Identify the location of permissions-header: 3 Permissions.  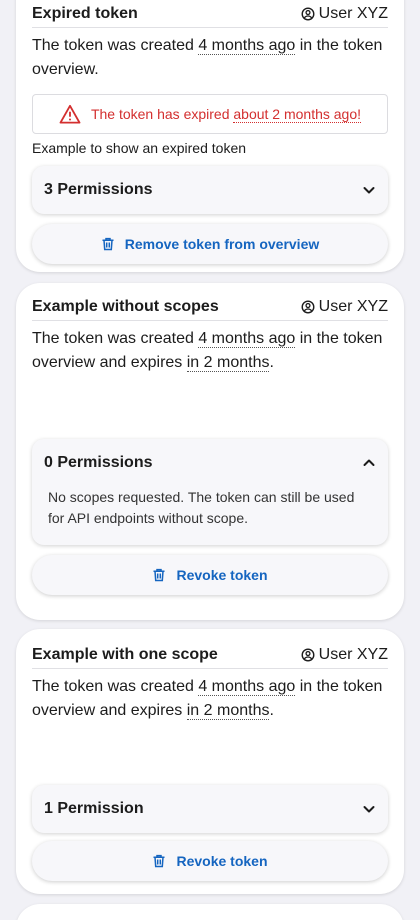
(210, 190).